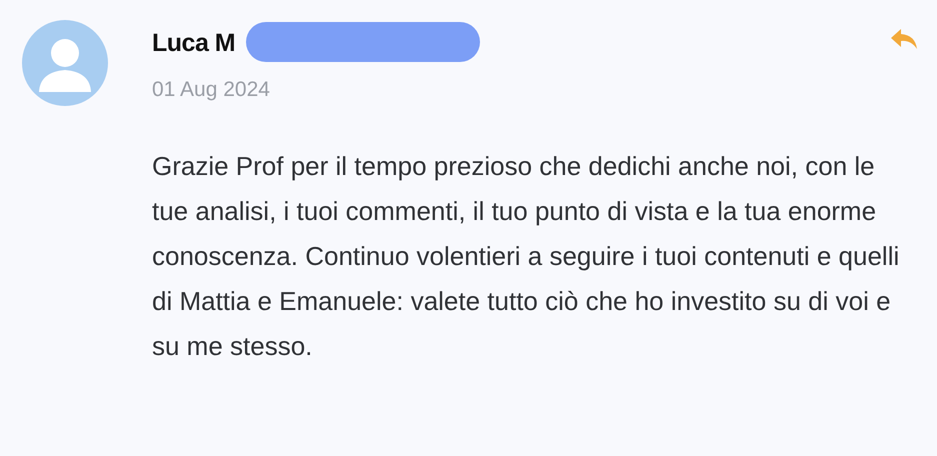  What do you see at coordinates (211, 90) in the screenshot?
I see `comment-date: 01 Aug 2024` at bounding box center [211, 90].